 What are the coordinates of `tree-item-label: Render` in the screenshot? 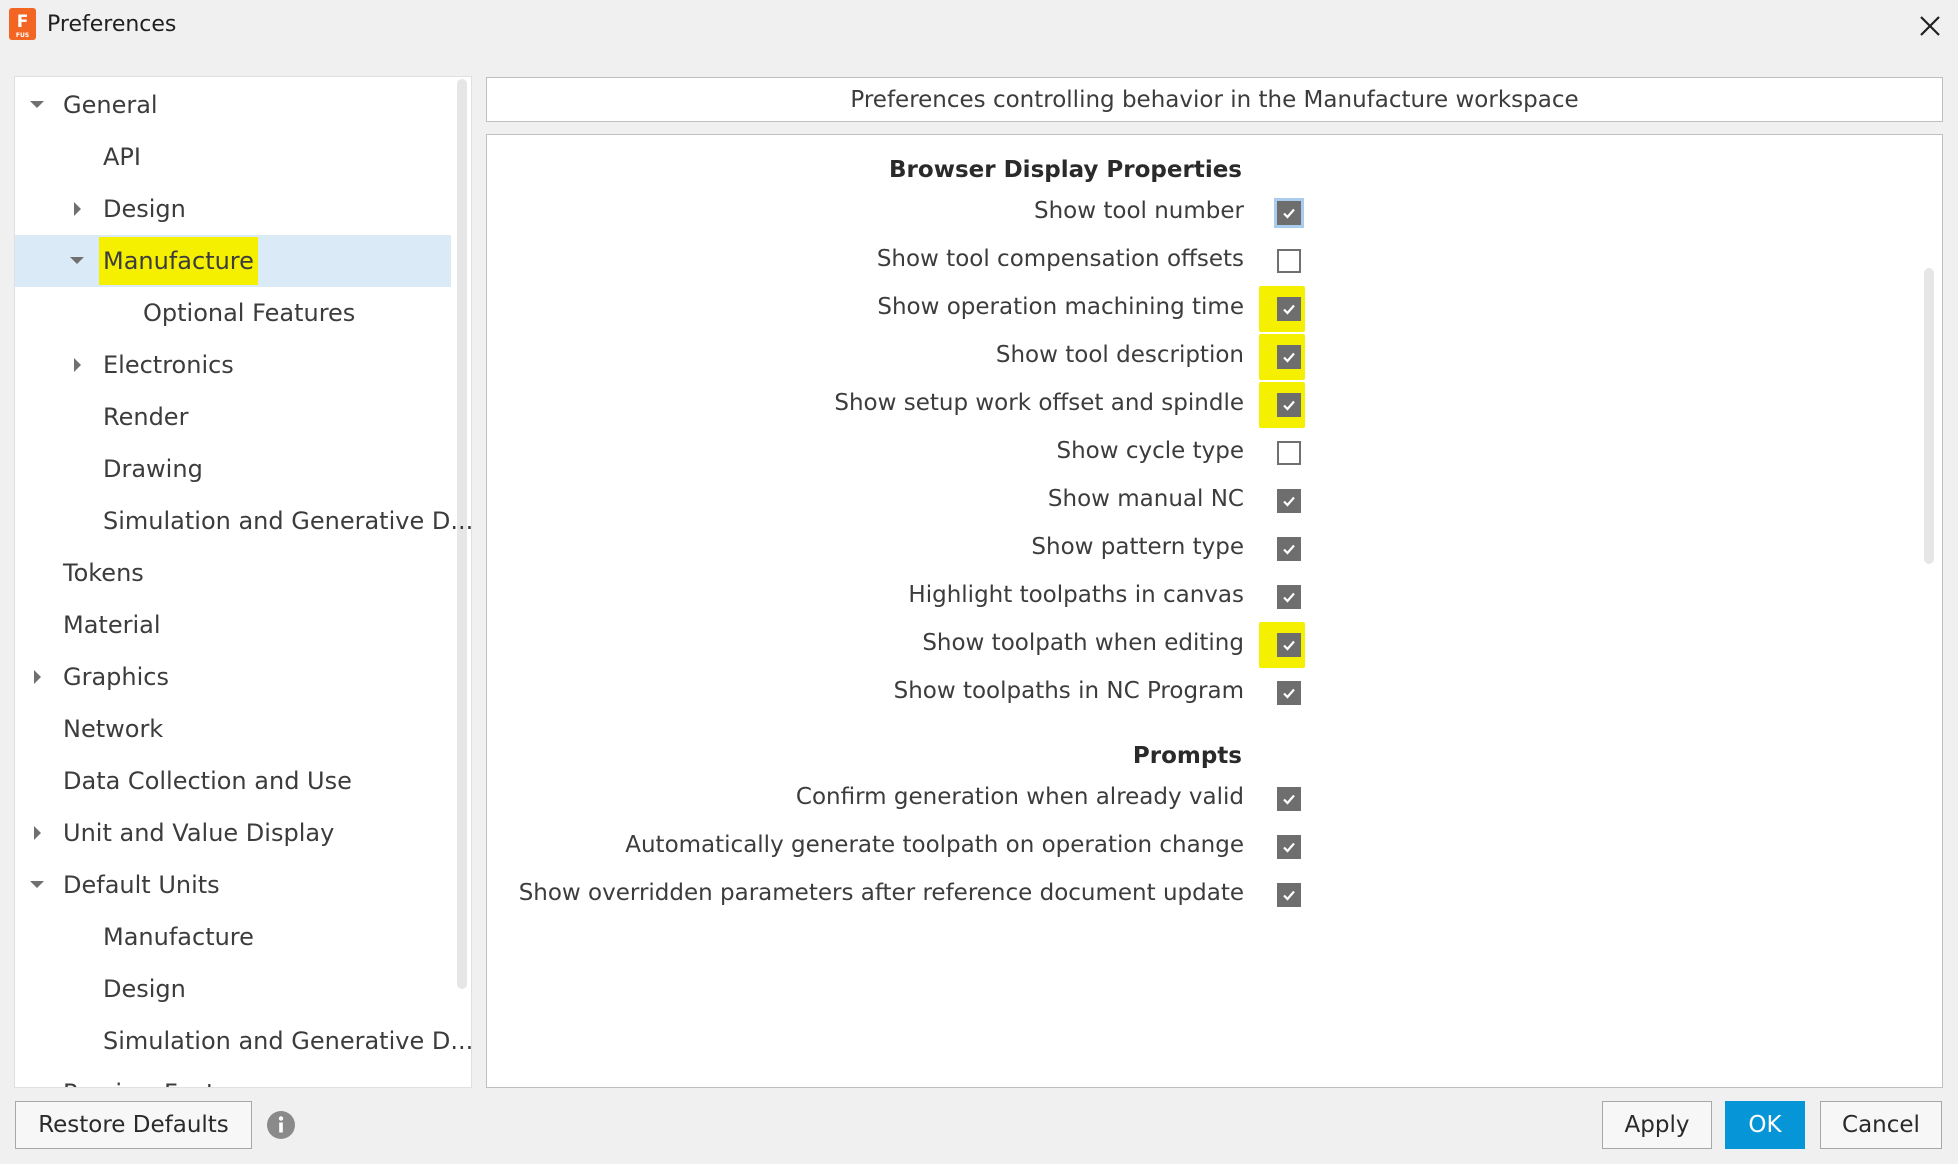 It's located at (146, 417).